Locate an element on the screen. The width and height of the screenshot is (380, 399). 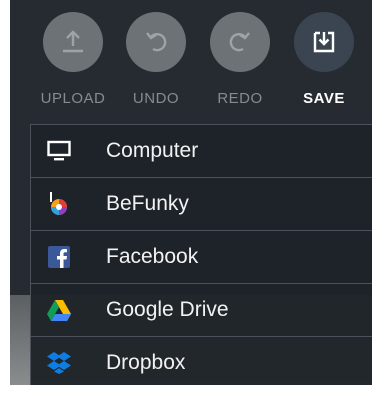
menu-item-computer: Computer is located at coordinates (201, 151).